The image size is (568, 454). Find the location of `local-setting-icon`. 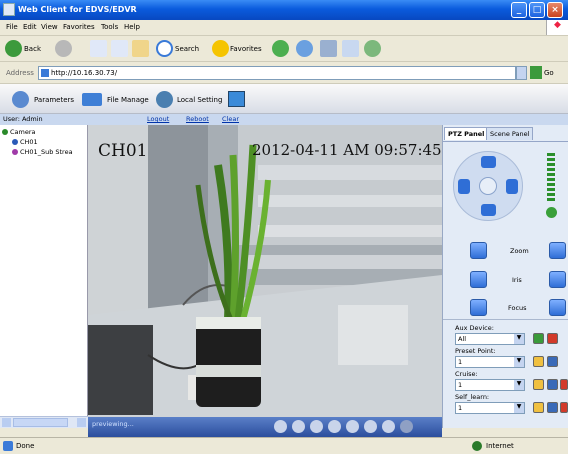

local-setting-icon is located at coordinates (164, 99).